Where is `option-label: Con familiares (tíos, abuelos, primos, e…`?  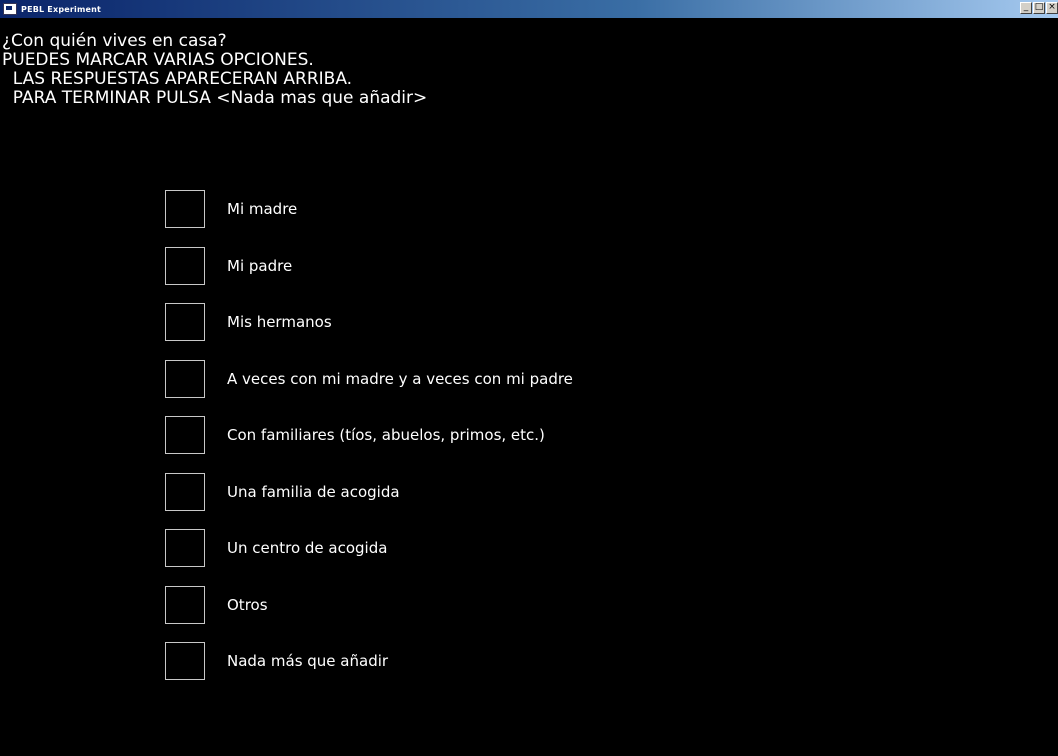 option-label: Con familiares (tíos, abuelos, primos, e… is located at coordinates (386, 435).